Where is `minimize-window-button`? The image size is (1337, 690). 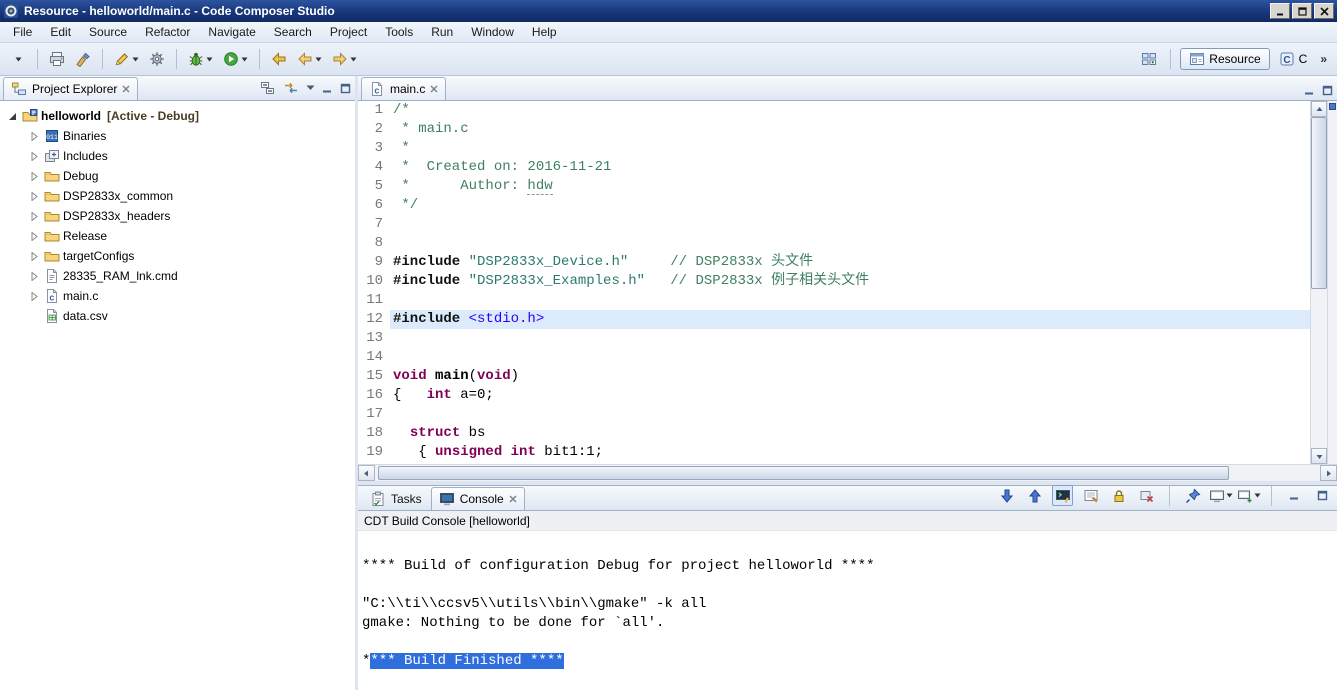 minimize-window-button is located at coordinates (1280, 11).